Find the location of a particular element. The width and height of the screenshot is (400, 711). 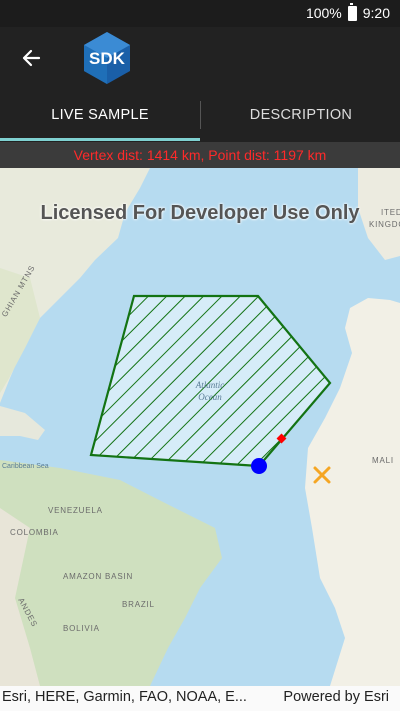

battery-icon is located at coordinates (352, 11).